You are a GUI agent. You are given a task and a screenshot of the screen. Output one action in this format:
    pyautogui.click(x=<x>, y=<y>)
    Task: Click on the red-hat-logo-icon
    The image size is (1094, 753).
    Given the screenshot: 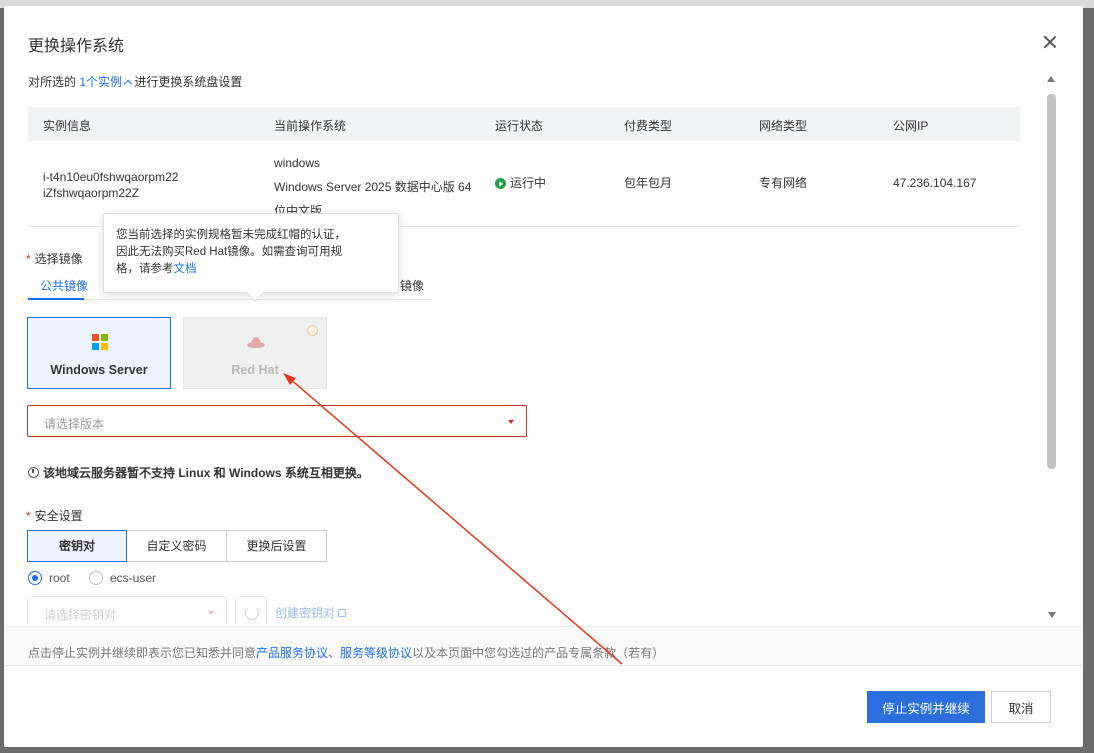 What is the action you would take?
    pyautogui.click(x=256, y=342)
    